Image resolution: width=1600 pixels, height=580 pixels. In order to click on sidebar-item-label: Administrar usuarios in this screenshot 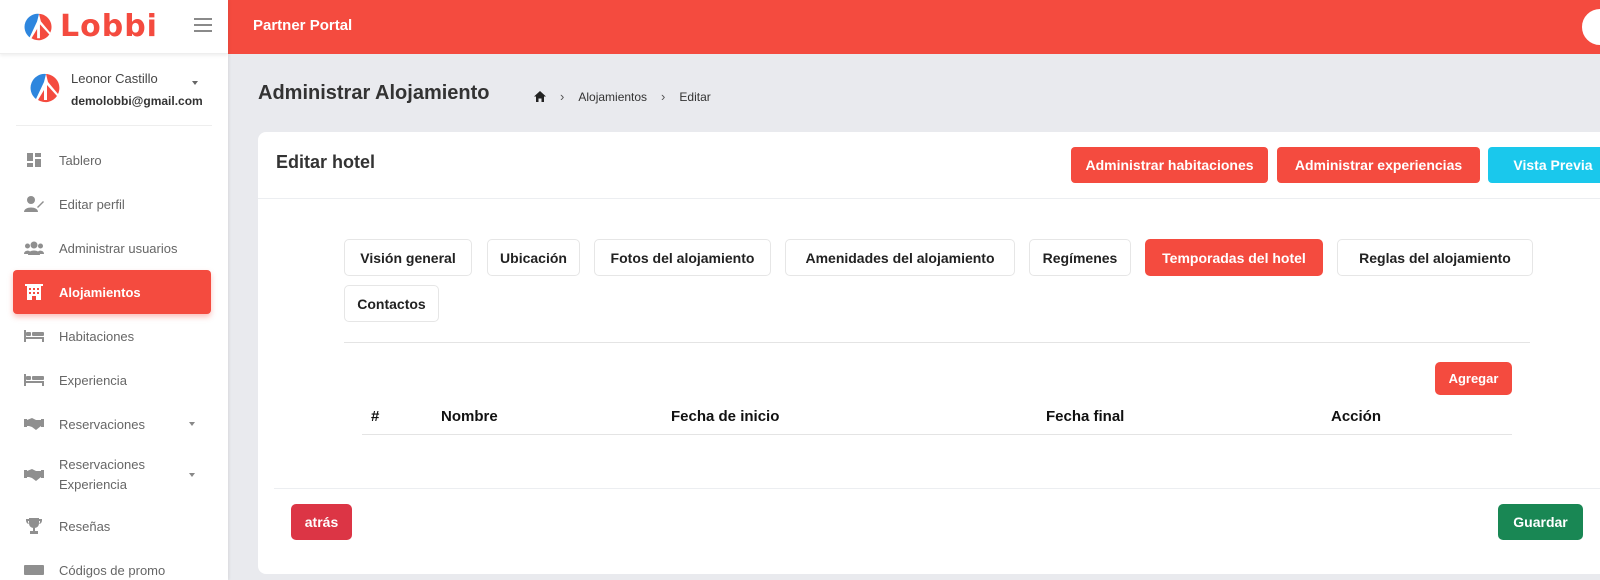, I will do `click(118, 248)`.